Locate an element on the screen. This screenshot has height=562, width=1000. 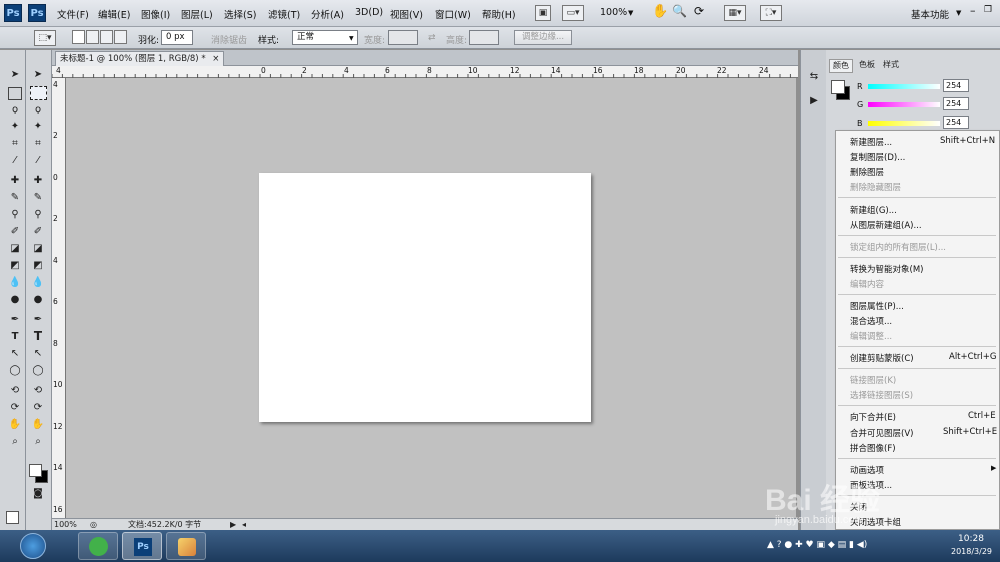
marquee-preset-icon: ⬚▾ is located at coordinates (45, 38).